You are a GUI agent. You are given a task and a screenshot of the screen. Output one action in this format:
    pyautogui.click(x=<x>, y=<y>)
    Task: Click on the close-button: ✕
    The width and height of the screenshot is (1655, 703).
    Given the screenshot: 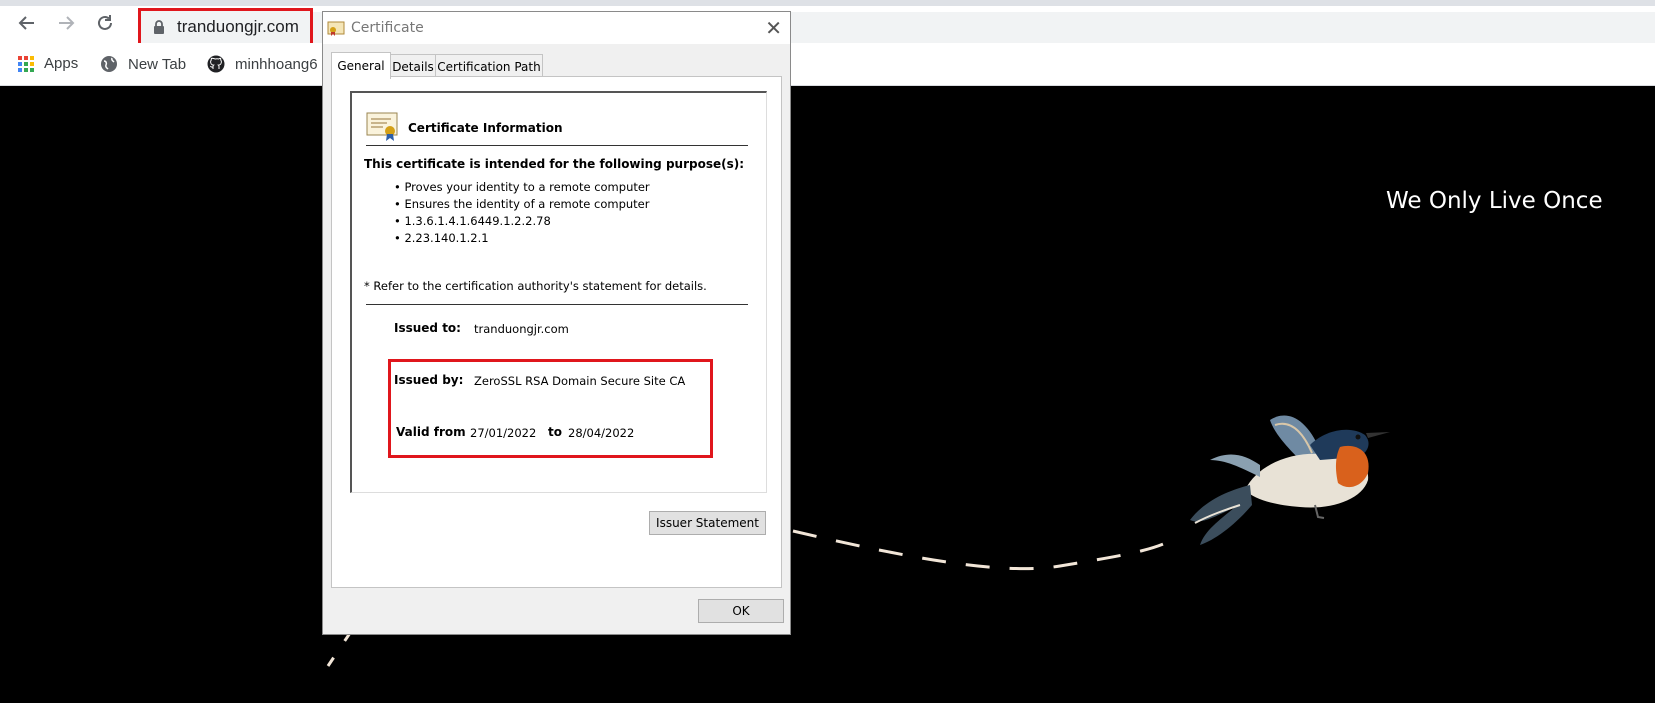 What is the action you would take?
    pyautogui.click(x=773, y=28)
    